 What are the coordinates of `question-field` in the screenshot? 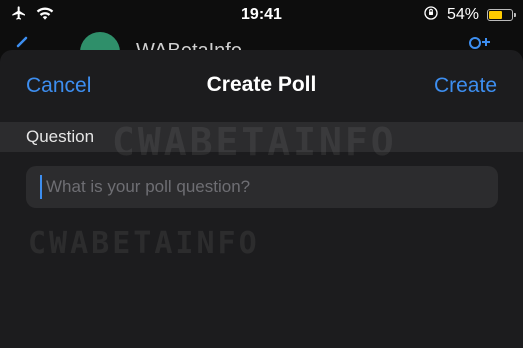 It's located at (262, 187).